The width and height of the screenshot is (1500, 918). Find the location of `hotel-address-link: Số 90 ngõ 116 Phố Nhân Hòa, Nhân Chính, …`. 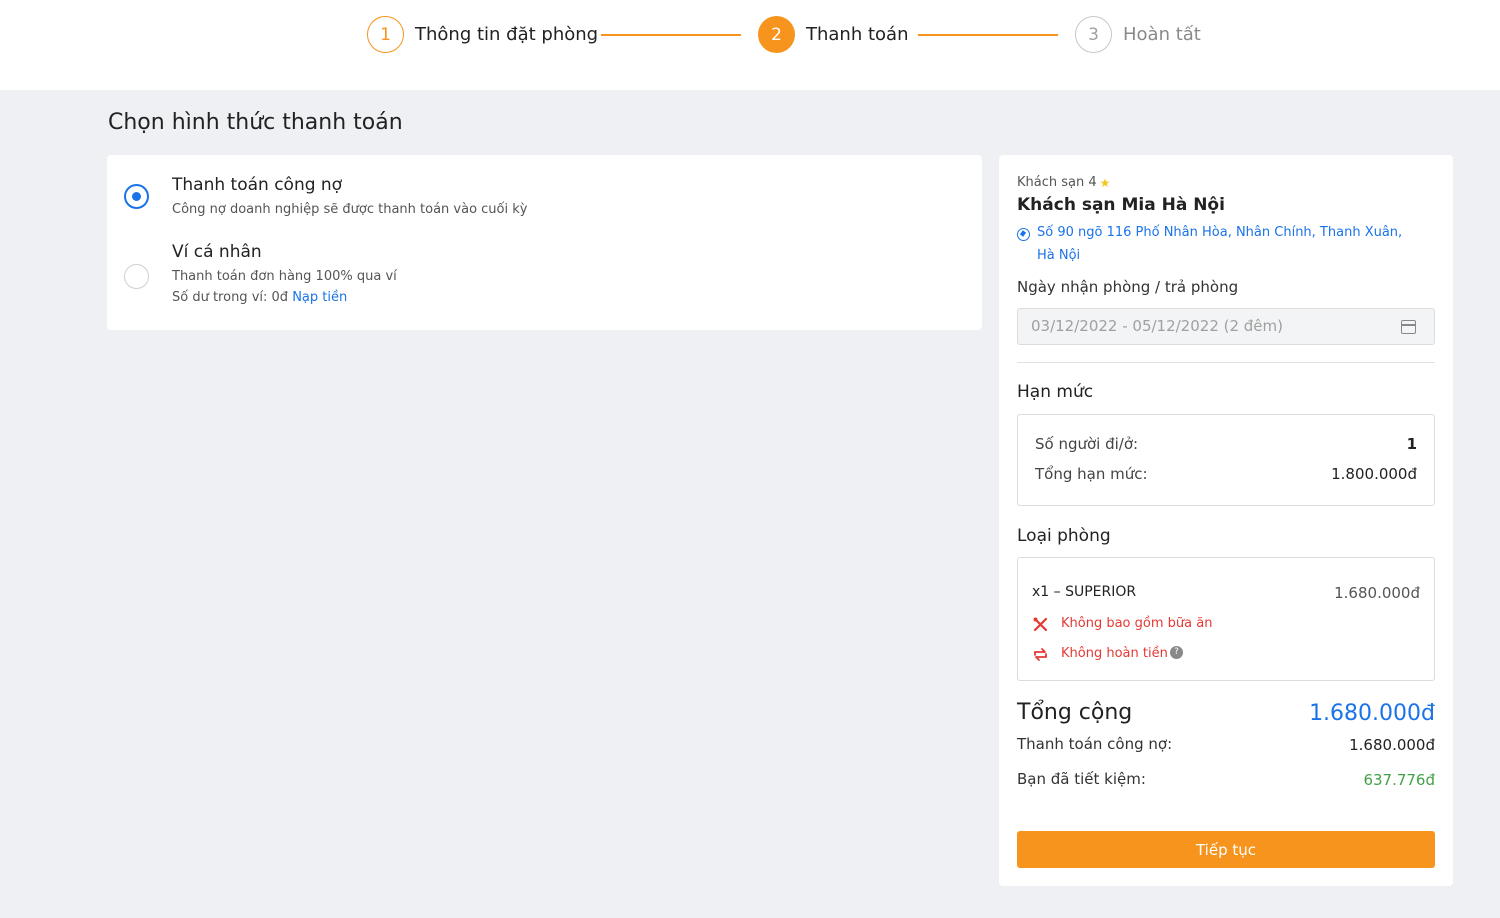

hotel-address-link: Số 90 ngõ 116 Phố Nhân Hòa, Nhân Chính, … is located at coordinates (1227, 244).